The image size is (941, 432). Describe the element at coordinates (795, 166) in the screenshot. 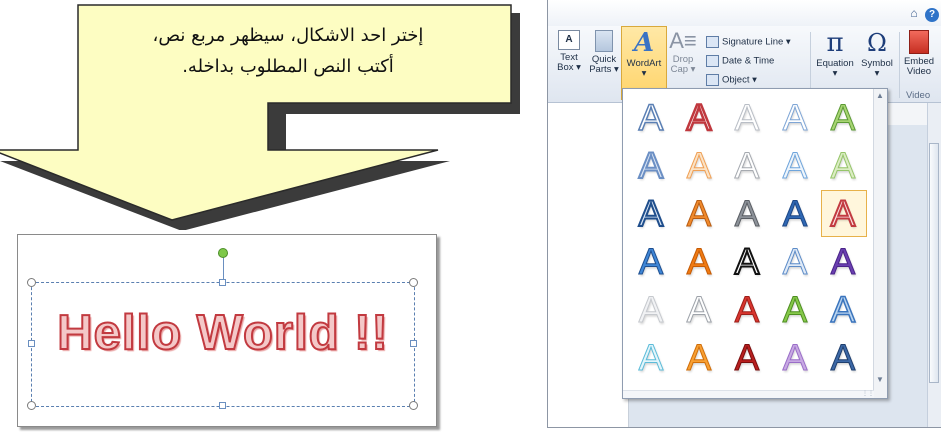

I see `wordart-style-outline-sky: A` at that location.